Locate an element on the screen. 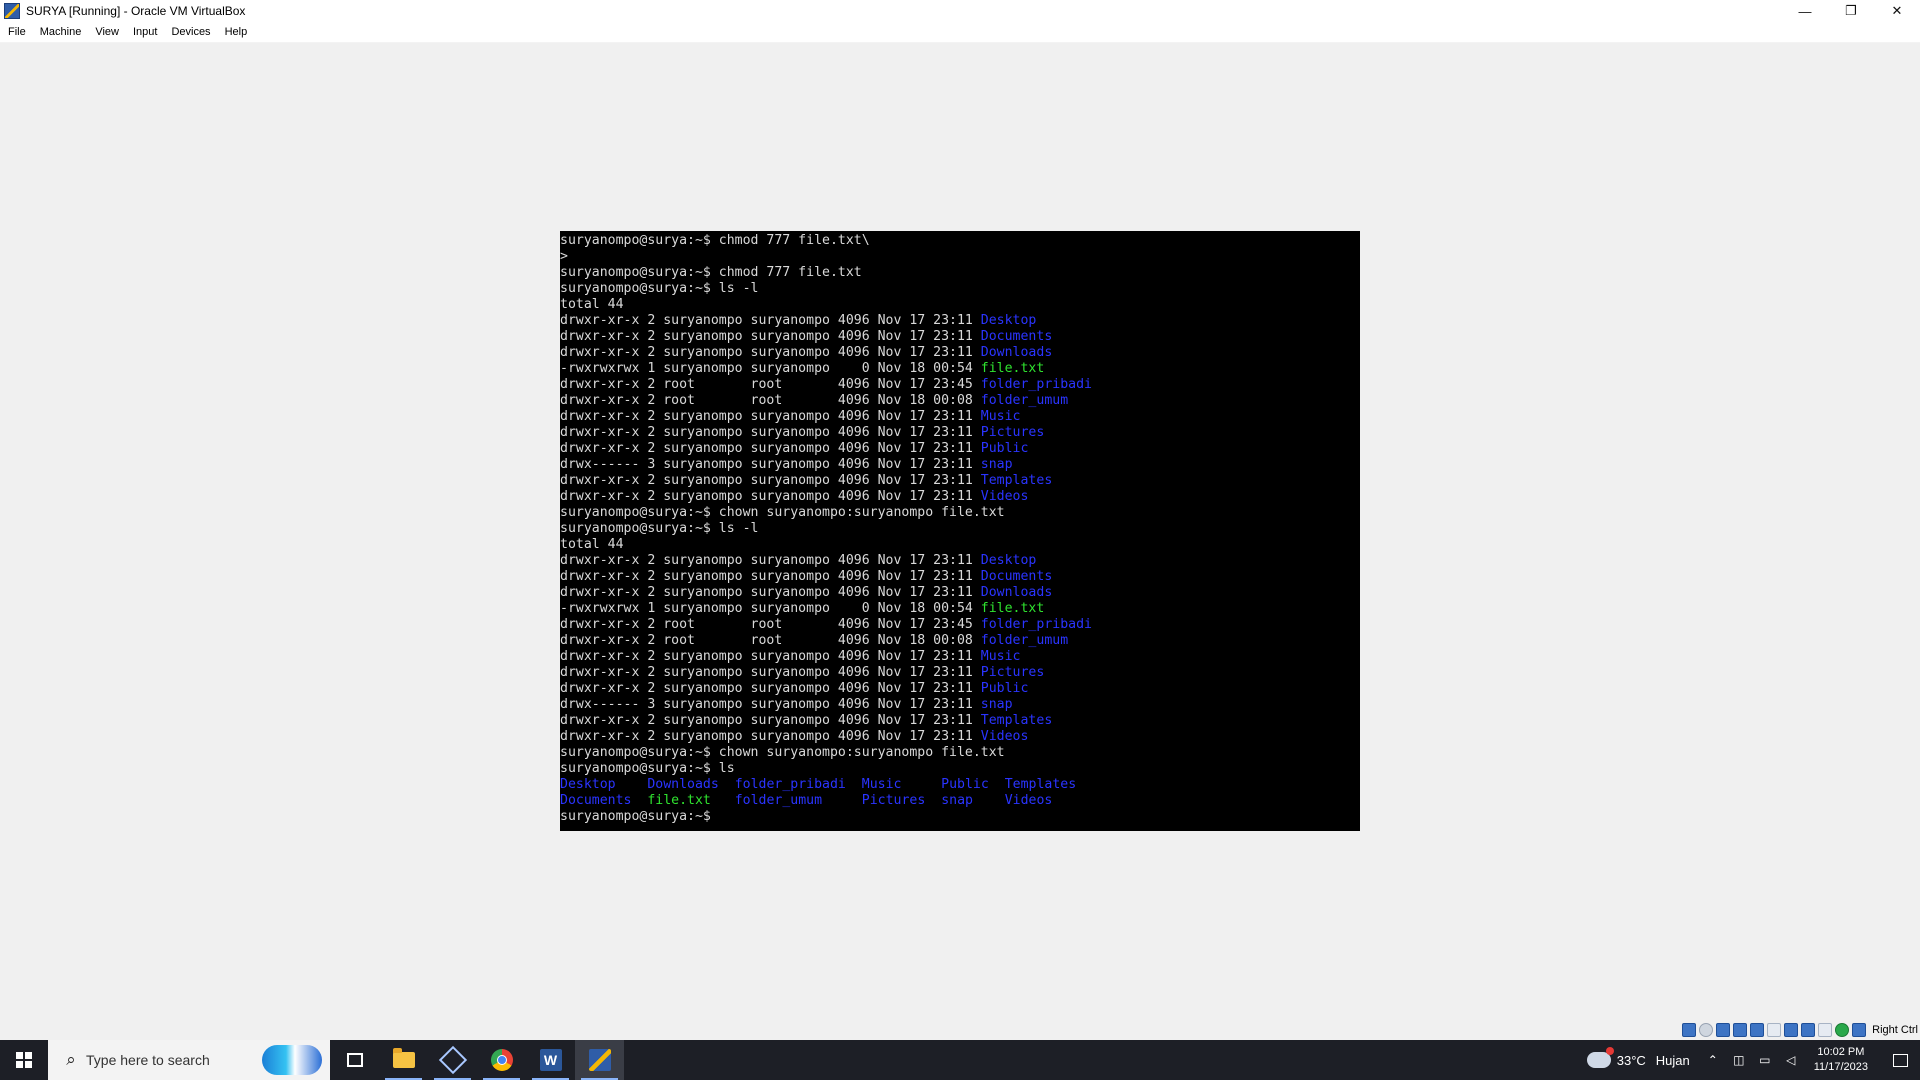 The height and width of the screenshot is (1080, 1920). terminal-text: total 44 is located at coordinates (592, 304).